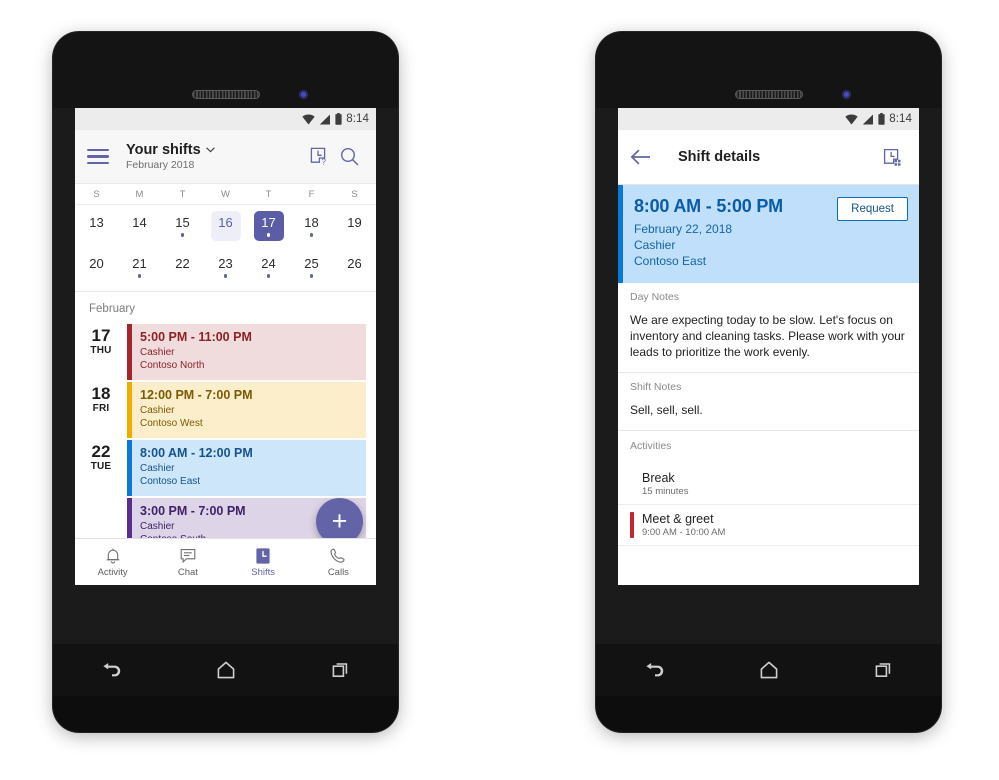 The height and width of the screenshot is (780, 999). What do you see at coordinates (171, 423) in the screenshot?
I see `shift-location: Contoso West` at bounding box center [171, 423].